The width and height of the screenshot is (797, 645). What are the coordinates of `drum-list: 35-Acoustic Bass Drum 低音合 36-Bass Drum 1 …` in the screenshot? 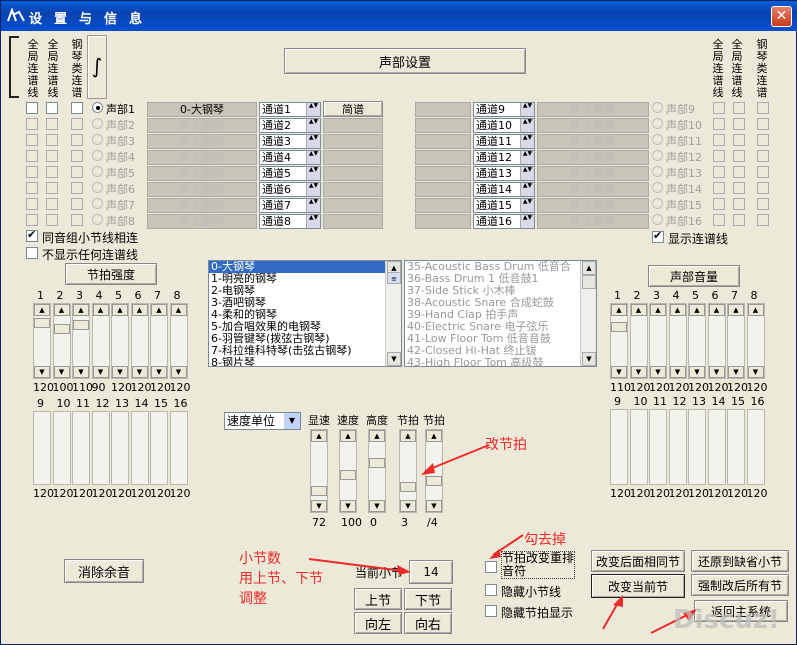 It's located at (500, 313).